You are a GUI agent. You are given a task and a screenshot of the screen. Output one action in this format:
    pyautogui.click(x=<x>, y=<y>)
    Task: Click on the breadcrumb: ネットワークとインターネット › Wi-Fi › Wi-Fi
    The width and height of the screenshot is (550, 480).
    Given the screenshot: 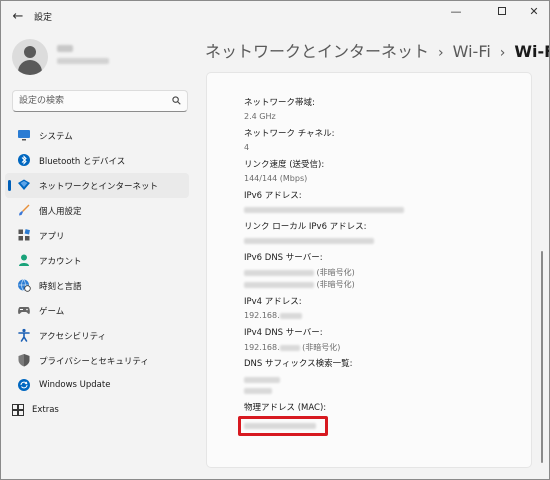 What is the action you would take?
    pyautogui.click(x=377, y=49)
    